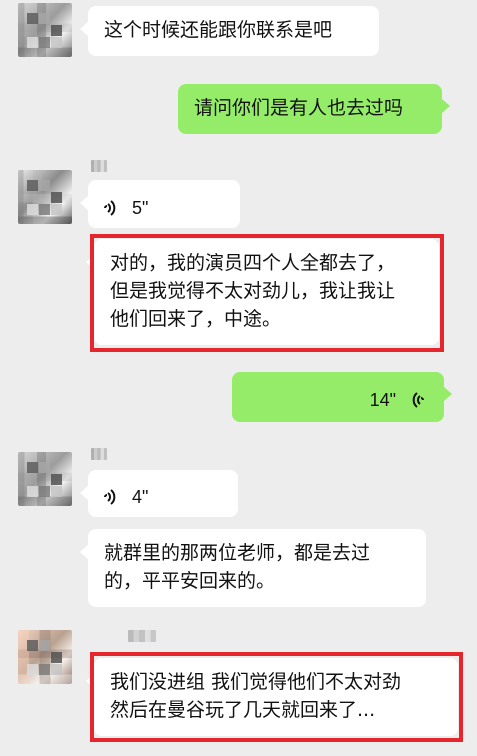 The height and width of the screenshot is (756, 477). Describe the element at coordinates (299, 108) in the screenshot. I see `message-text: 请问你们是有人也去过吗` at that location.